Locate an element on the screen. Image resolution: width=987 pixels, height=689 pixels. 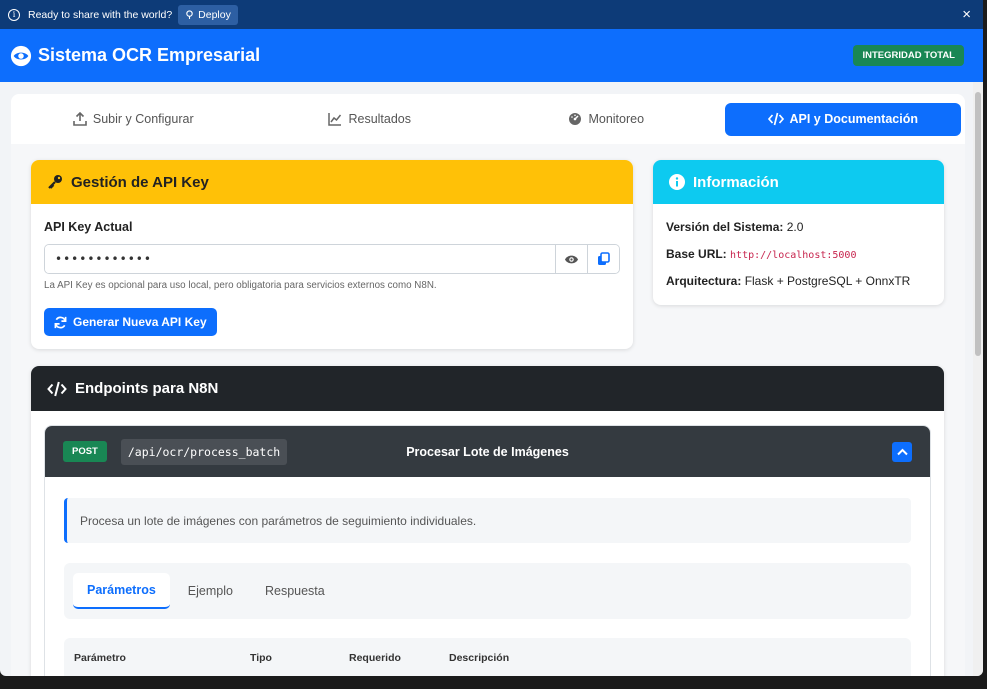
endpoint-subtabs: Parámetros Ejemplo Respuesta is located at coordinates (487, 591).